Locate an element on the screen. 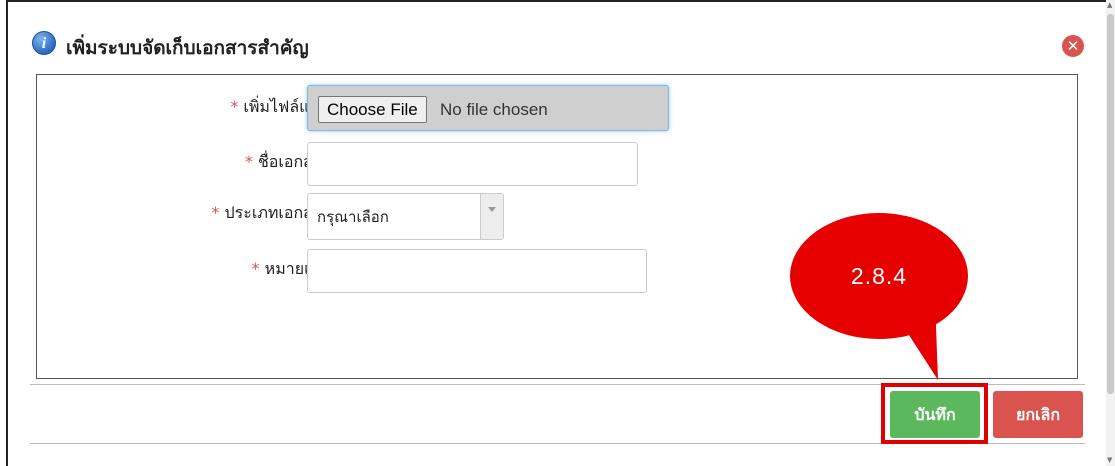  step-callout: 2.8.4 is located at coordinates (879, 276).